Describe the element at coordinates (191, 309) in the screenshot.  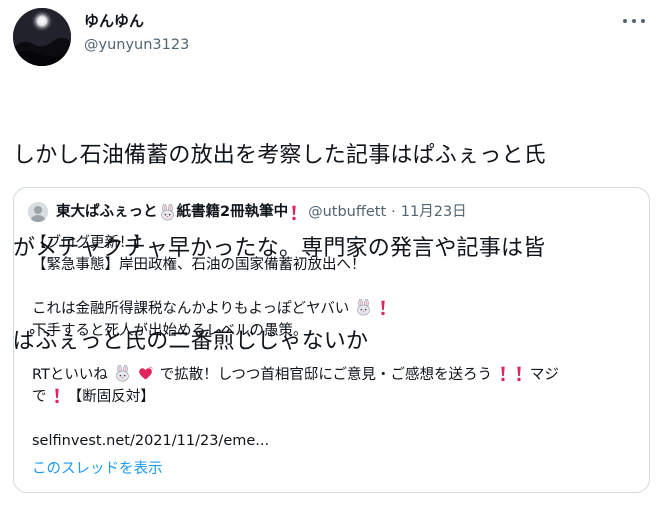
I see `quoted-text: これは金融所得課税なんかよりもよっぽどヤバい` at that location.